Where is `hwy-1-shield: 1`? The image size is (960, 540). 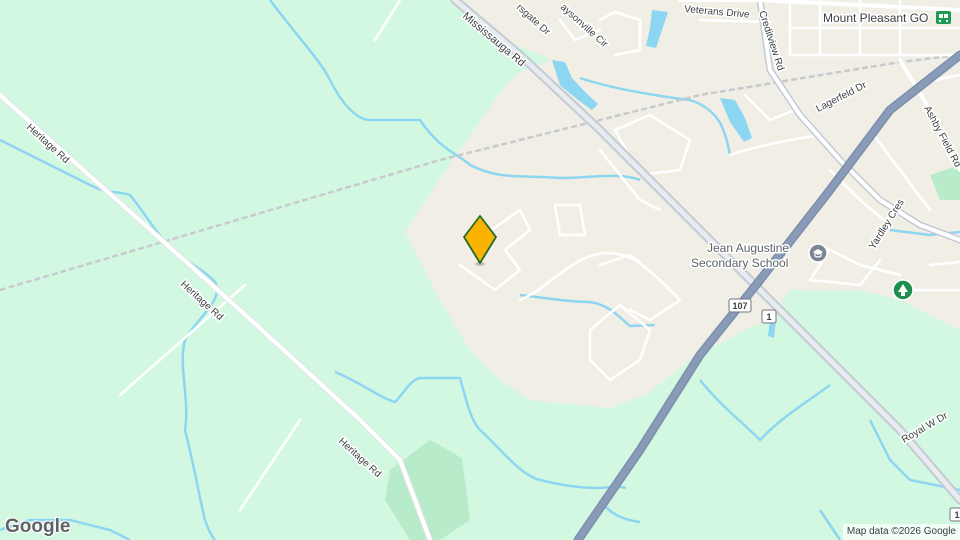 hwy-1-shield: 1 is located at coordinates (769, 316).